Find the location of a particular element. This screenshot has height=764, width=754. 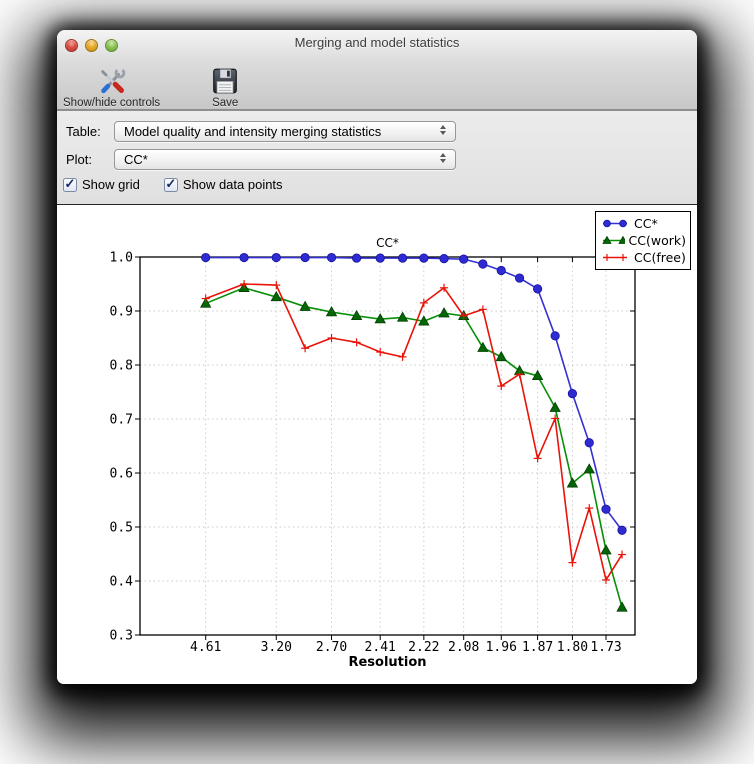

traffic-lights is located at coordinates (91, 45).